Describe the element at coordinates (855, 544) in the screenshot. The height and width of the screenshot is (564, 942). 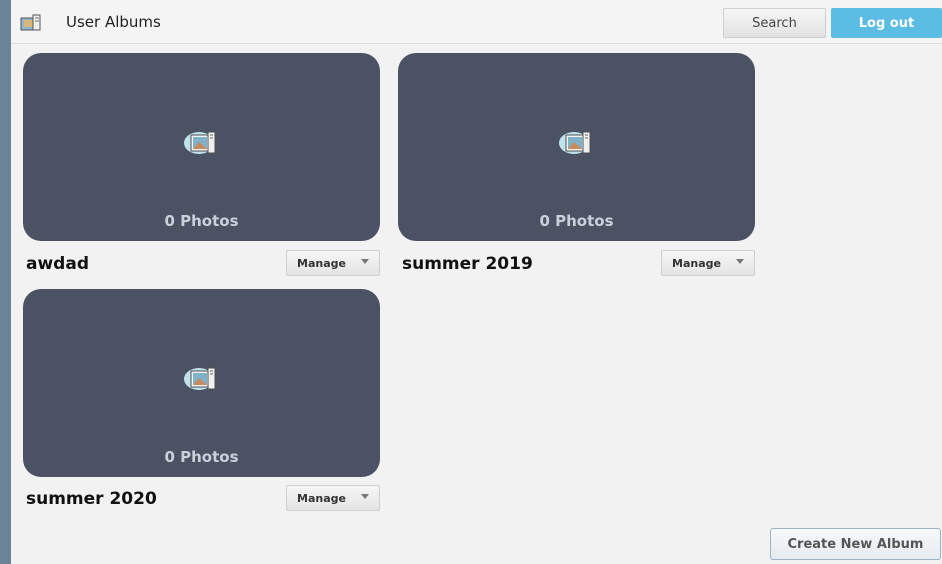
I see `create-album-button: Create New Album` at that location.